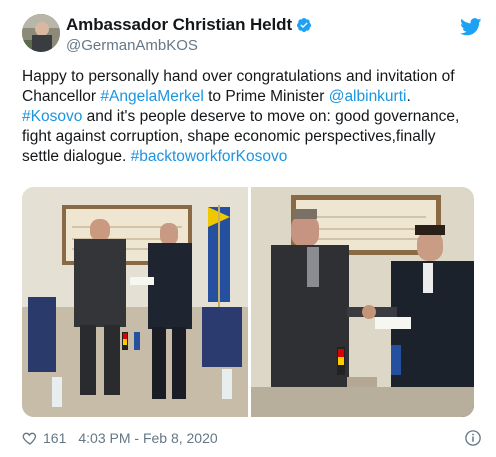 This screenshot has width=496, height=457. What do you see at coordinates (408, 96) in the screenshot?
I see `tweet-text-segment: .` at bounding box center [408, 96].